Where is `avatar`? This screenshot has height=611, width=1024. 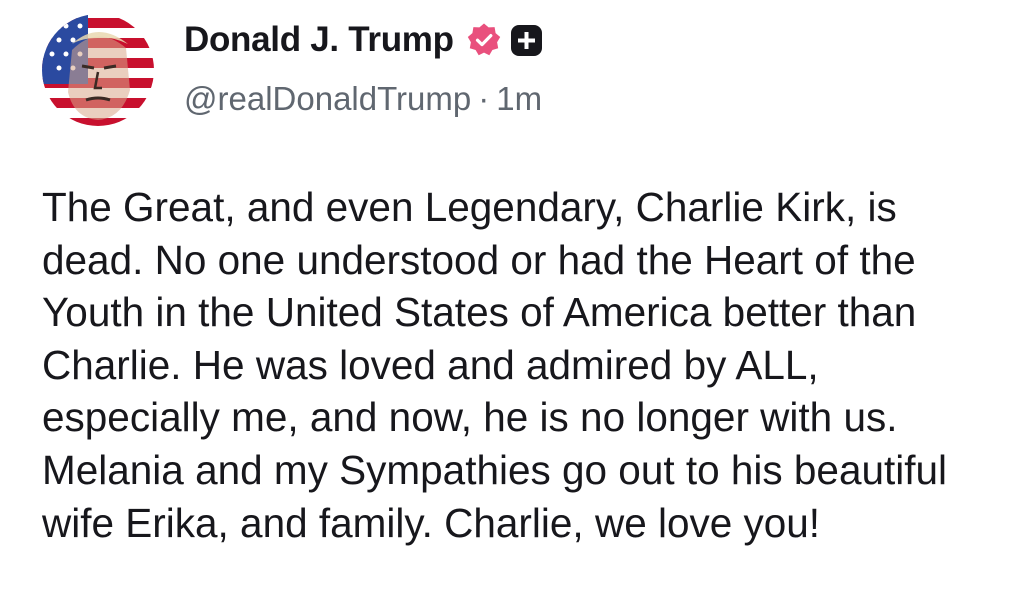
avatar is located at coordinates (98, 70).